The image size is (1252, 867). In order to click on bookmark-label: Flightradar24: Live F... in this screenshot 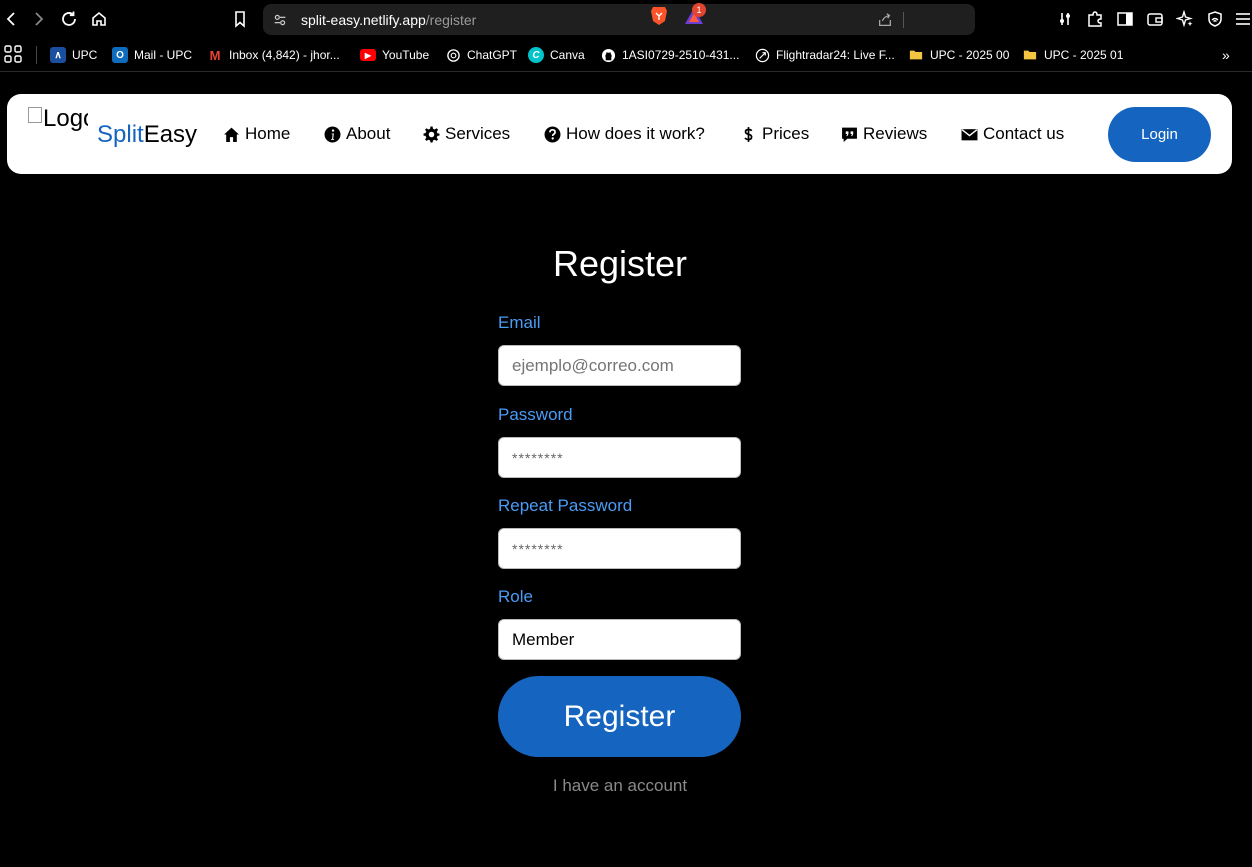, I will do `click(835, 55)`.